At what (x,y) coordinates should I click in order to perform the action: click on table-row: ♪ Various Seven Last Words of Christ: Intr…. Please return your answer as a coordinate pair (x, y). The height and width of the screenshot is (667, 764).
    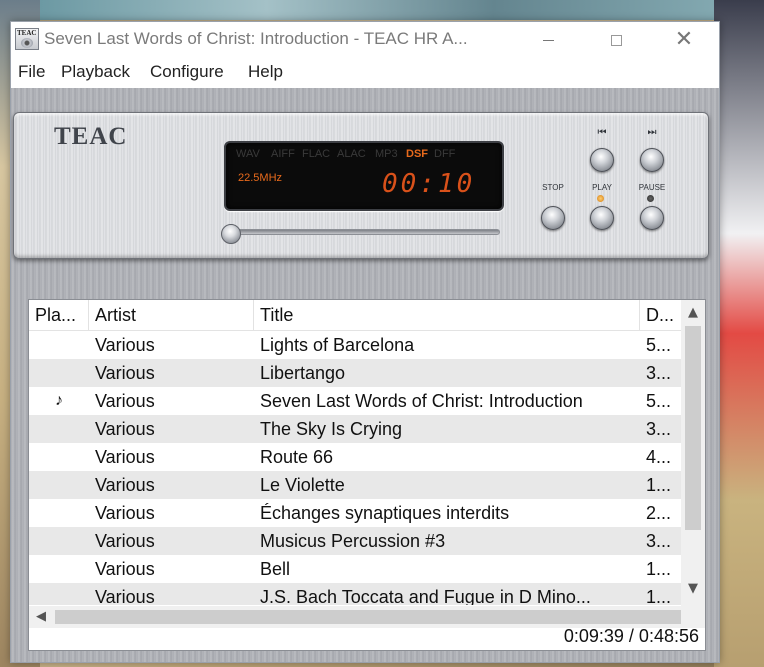
    Looking at the image, I should click on (355, 401).